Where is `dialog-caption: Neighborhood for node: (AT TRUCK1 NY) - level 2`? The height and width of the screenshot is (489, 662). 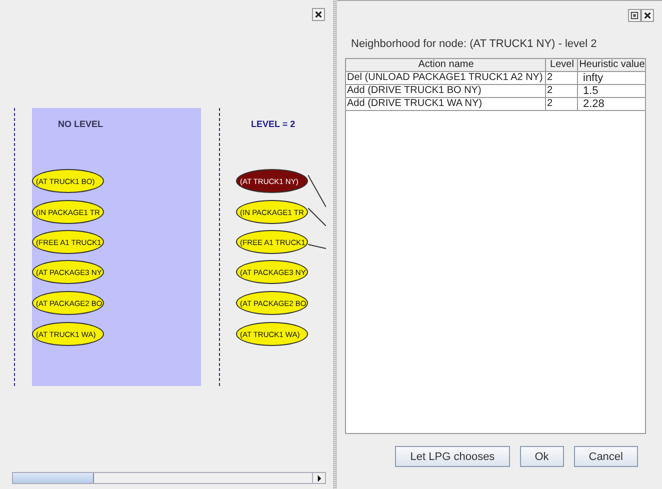 dialog-caption: Neighborhood for node: (AT TRUCK1 NY) - level 2 is located at coordinates (474, 44).